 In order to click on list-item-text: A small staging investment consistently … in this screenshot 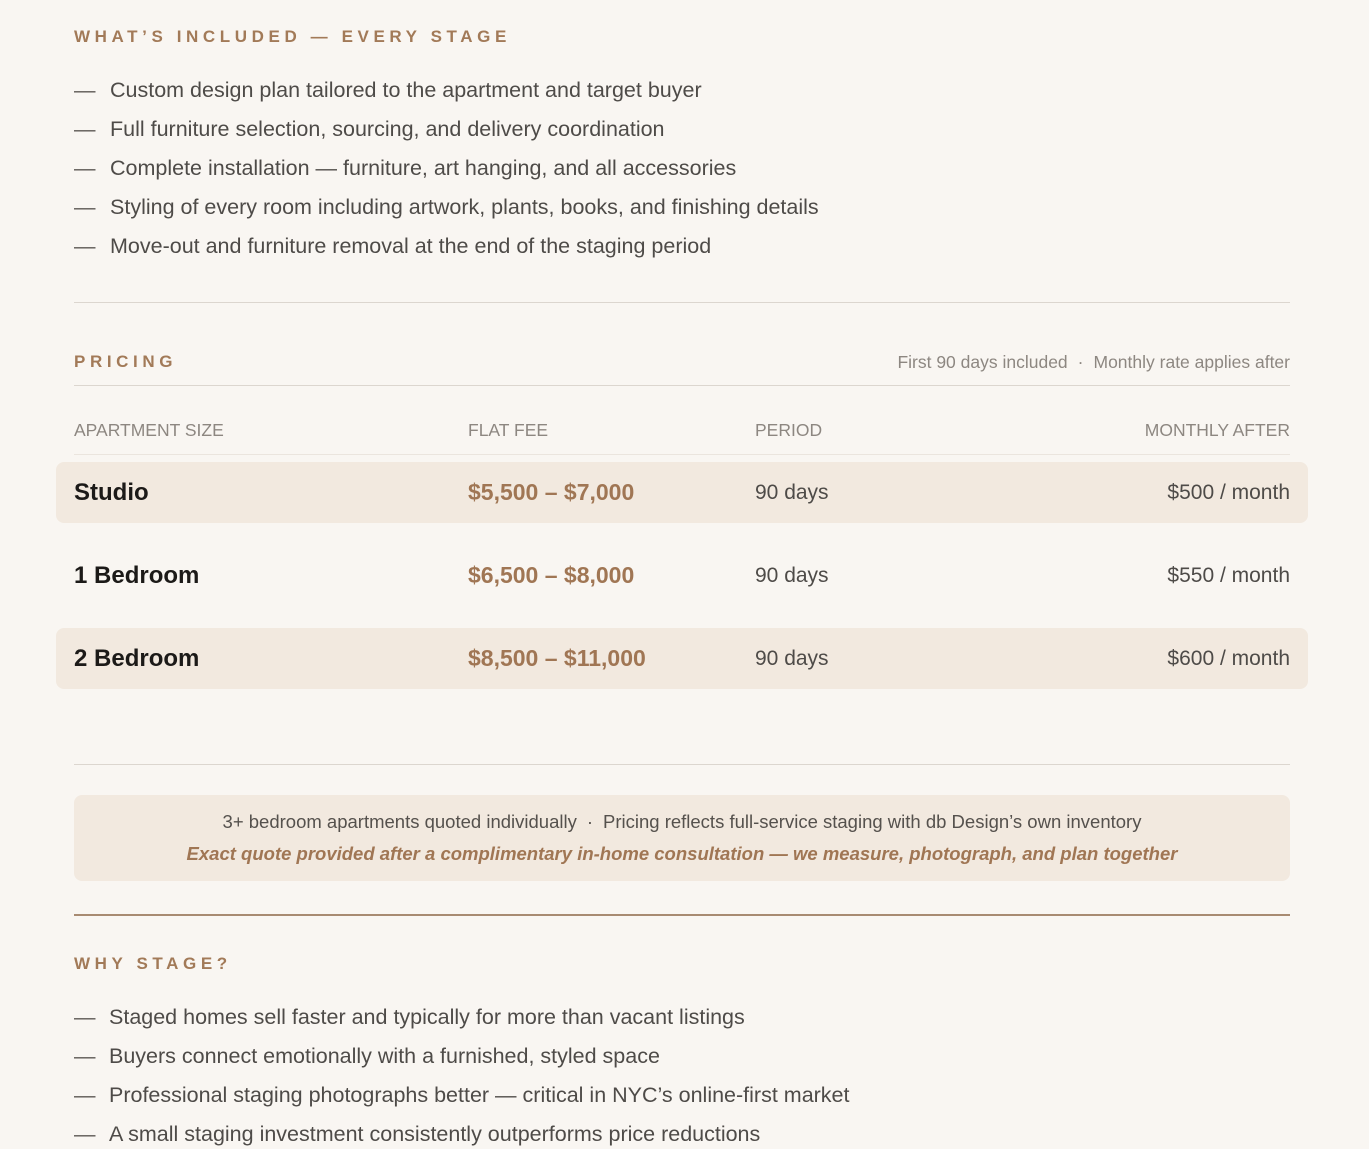, I will do `click(435, 1134)`.